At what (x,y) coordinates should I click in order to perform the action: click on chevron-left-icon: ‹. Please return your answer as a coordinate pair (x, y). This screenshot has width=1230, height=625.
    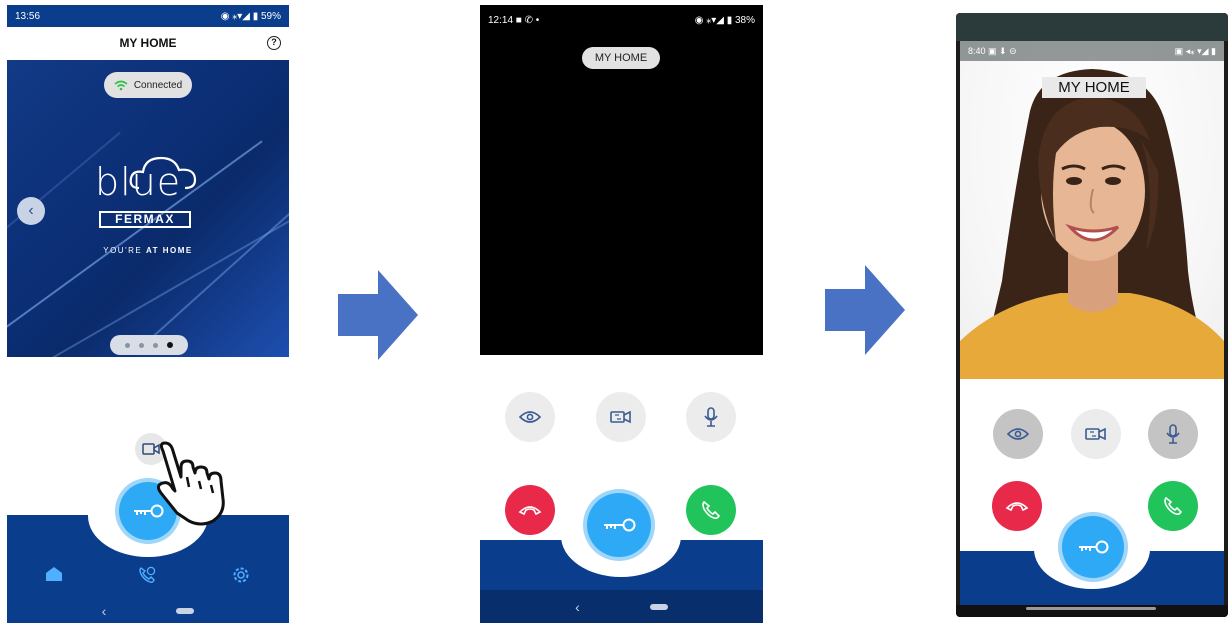
    Looking at the image, I should click on (31, 210).